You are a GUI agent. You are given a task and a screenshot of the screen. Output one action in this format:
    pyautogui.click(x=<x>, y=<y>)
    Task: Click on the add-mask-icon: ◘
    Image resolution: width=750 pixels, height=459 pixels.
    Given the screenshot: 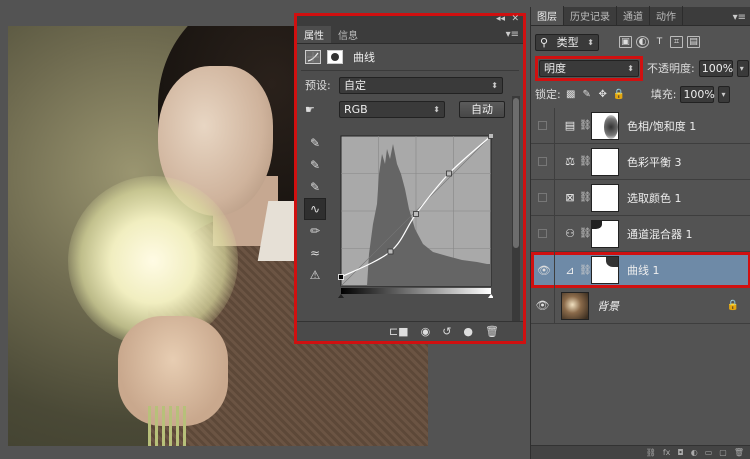 What is the action you would take?
    pyautogui.click(x=680, y=452)
    